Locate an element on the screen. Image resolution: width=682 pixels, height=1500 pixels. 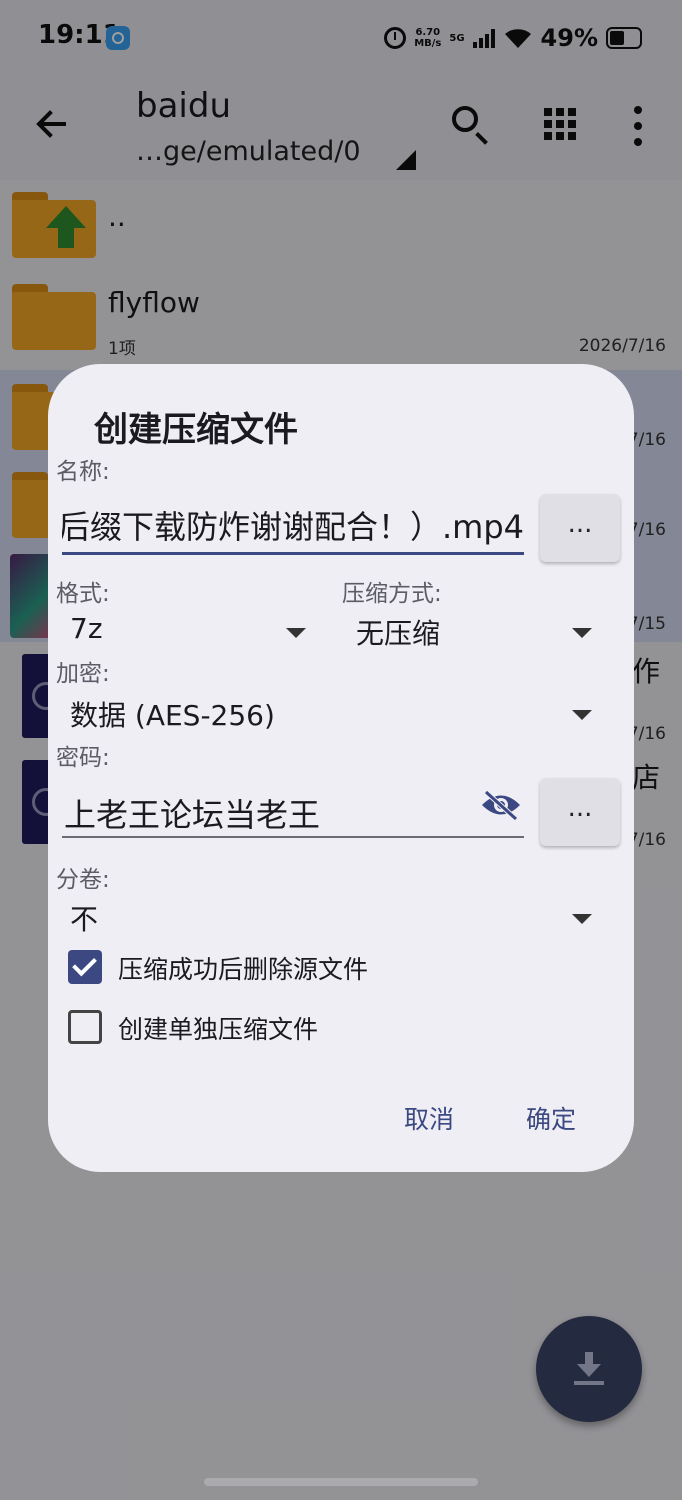
format-value: 7z is located at coordinates (86, 628).